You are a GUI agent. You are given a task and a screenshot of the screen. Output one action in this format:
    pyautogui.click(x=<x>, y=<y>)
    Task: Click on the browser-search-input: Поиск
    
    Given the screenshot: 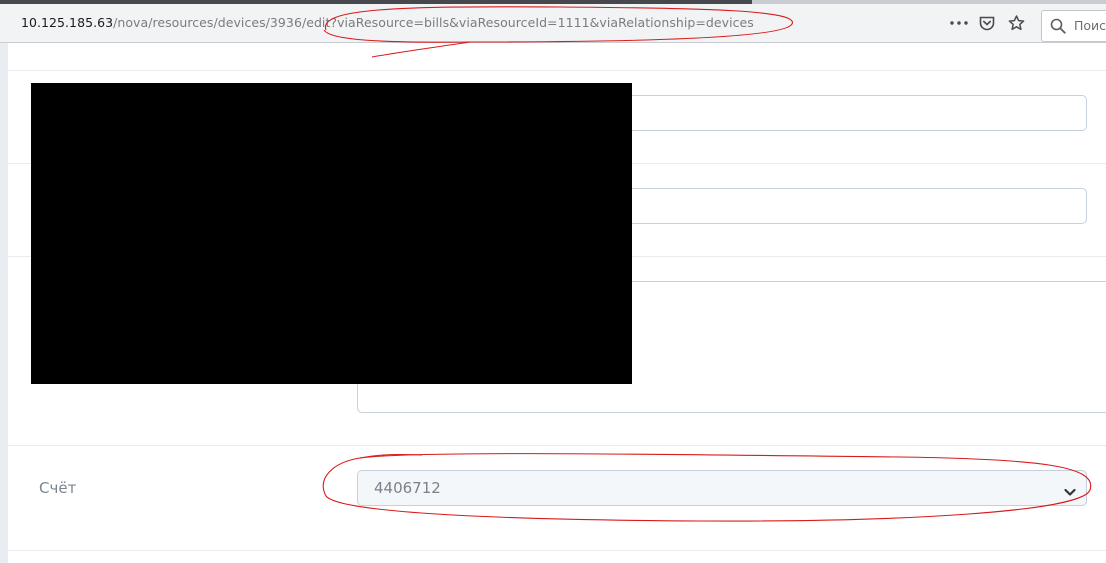 What is the action you would take?
    pyautogui.click(x=1073, y=26)
    